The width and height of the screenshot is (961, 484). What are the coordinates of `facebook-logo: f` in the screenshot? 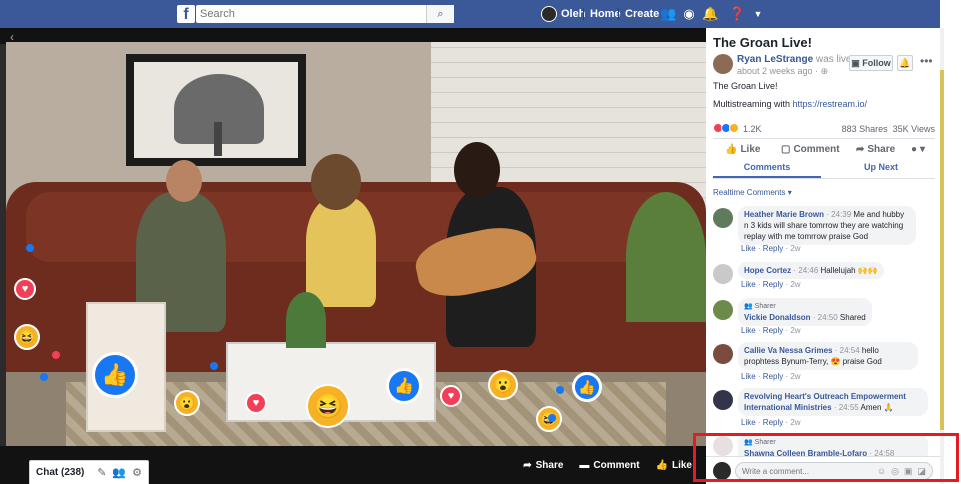 It's located at (186, 14).